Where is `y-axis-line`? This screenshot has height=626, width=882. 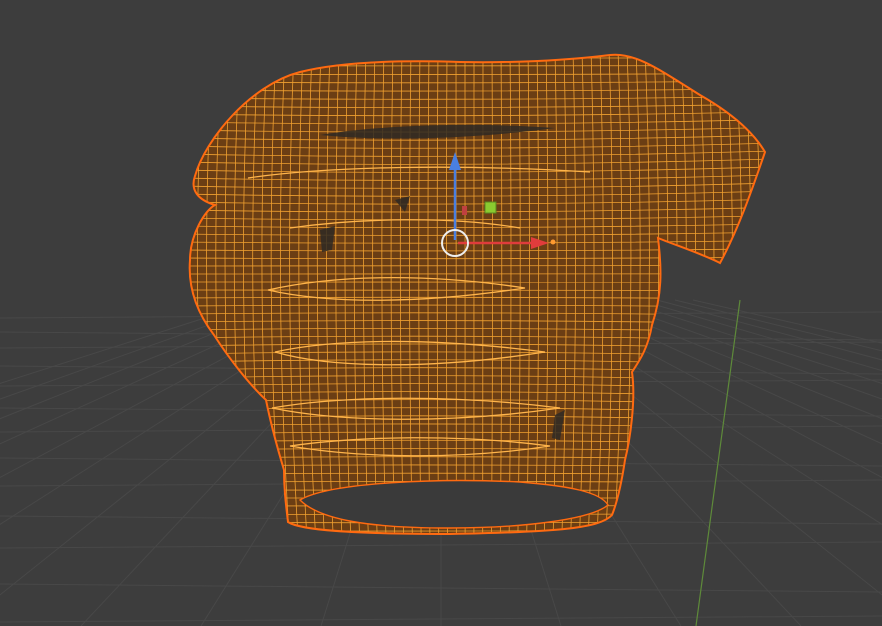
y-axis-line is located at coordinates (718, 462).